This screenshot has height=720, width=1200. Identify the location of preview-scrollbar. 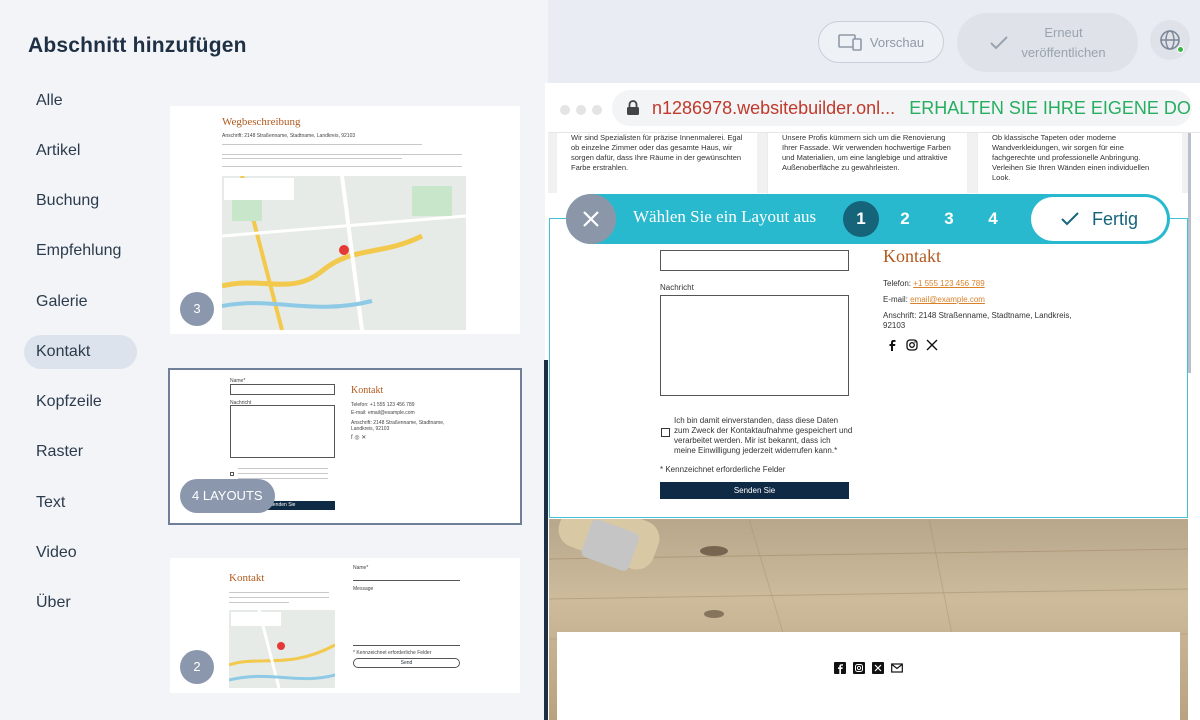
(1189, 253).